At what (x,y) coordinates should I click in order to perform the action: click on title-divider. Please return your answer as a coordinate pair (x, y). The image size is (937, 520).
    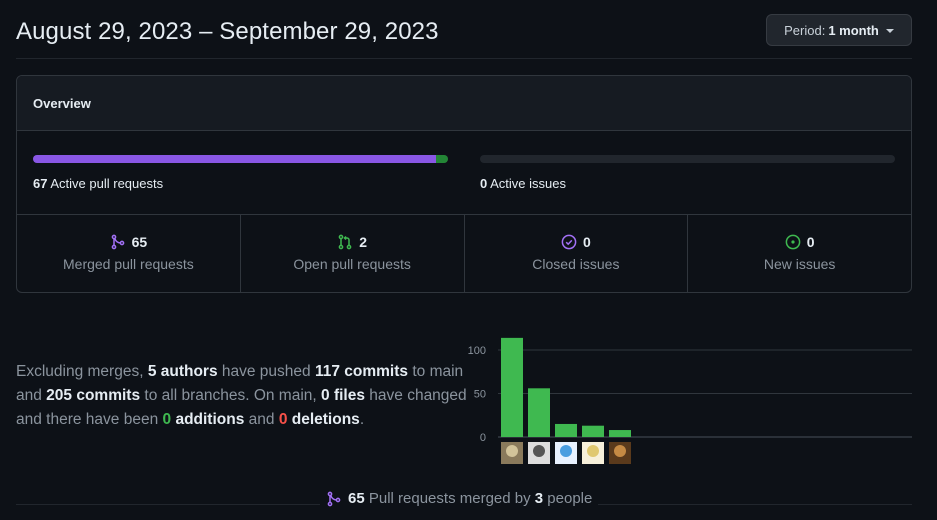
    Looking at the image, I should click on (464, 58).